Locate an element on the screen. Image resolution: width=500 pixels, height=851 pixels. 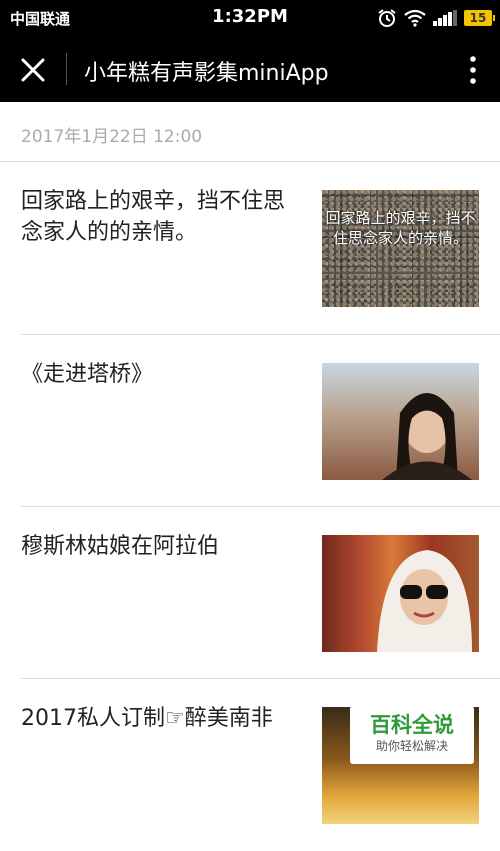
wifi-icon is located at coordinates (415, 18).